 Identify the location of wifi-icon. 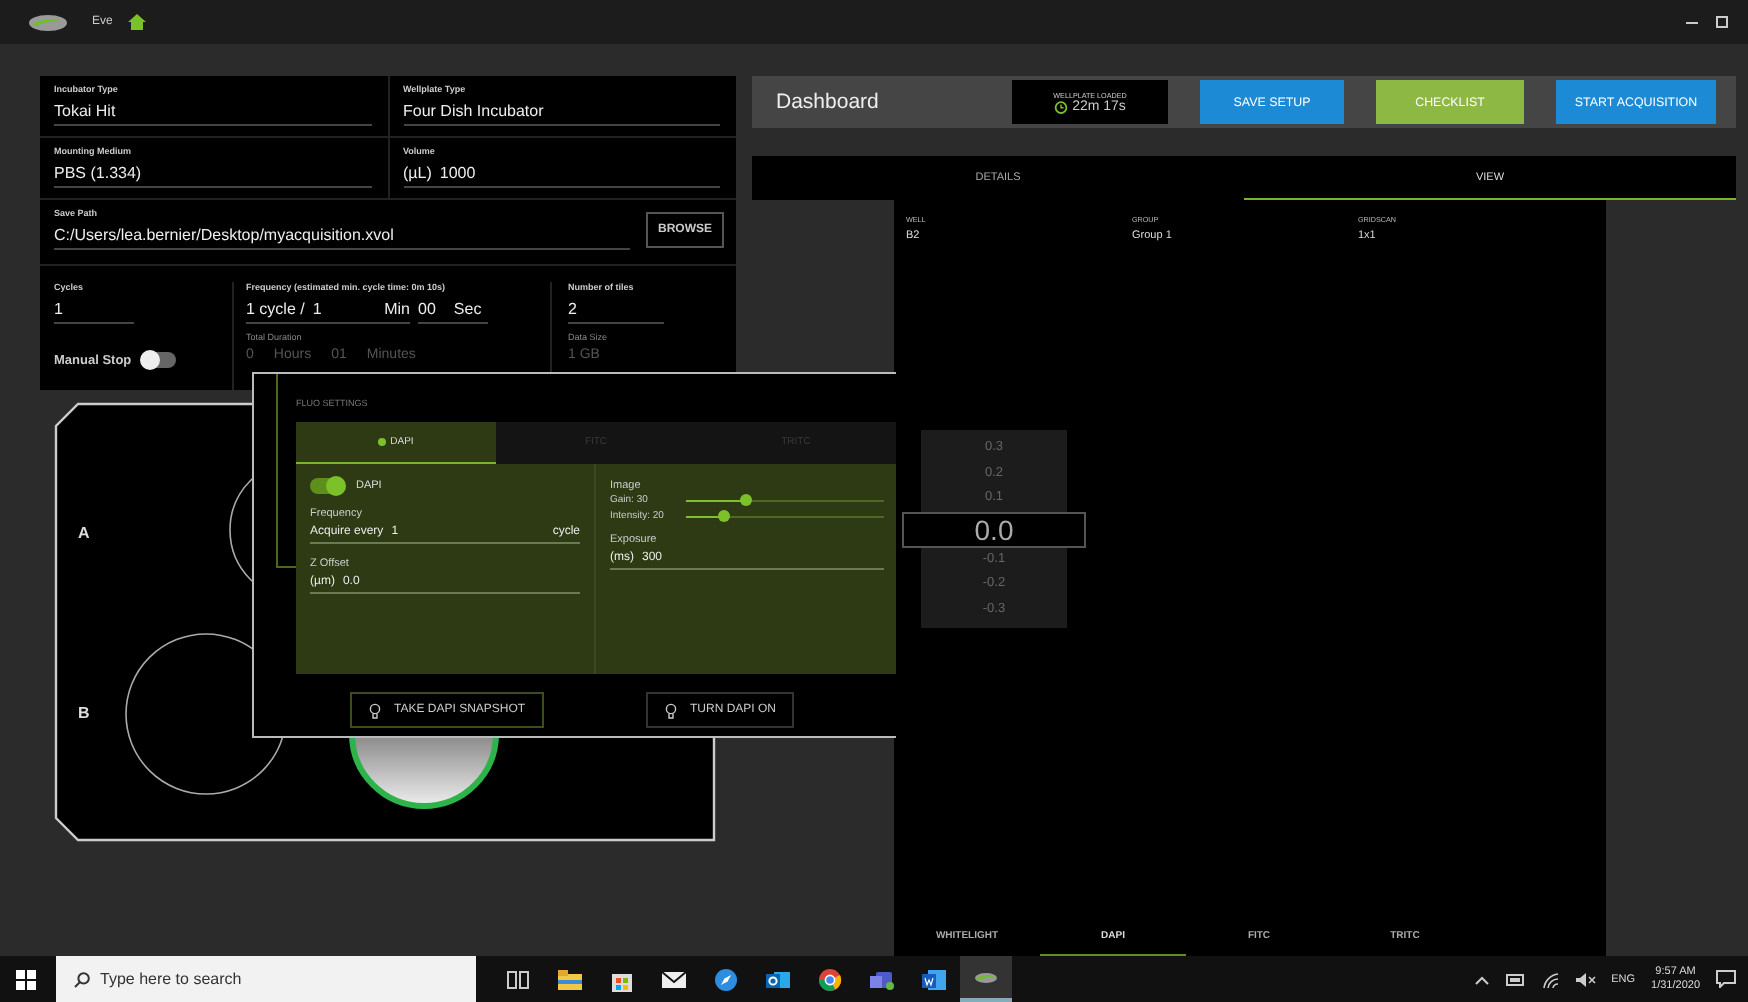
(1550, 979).